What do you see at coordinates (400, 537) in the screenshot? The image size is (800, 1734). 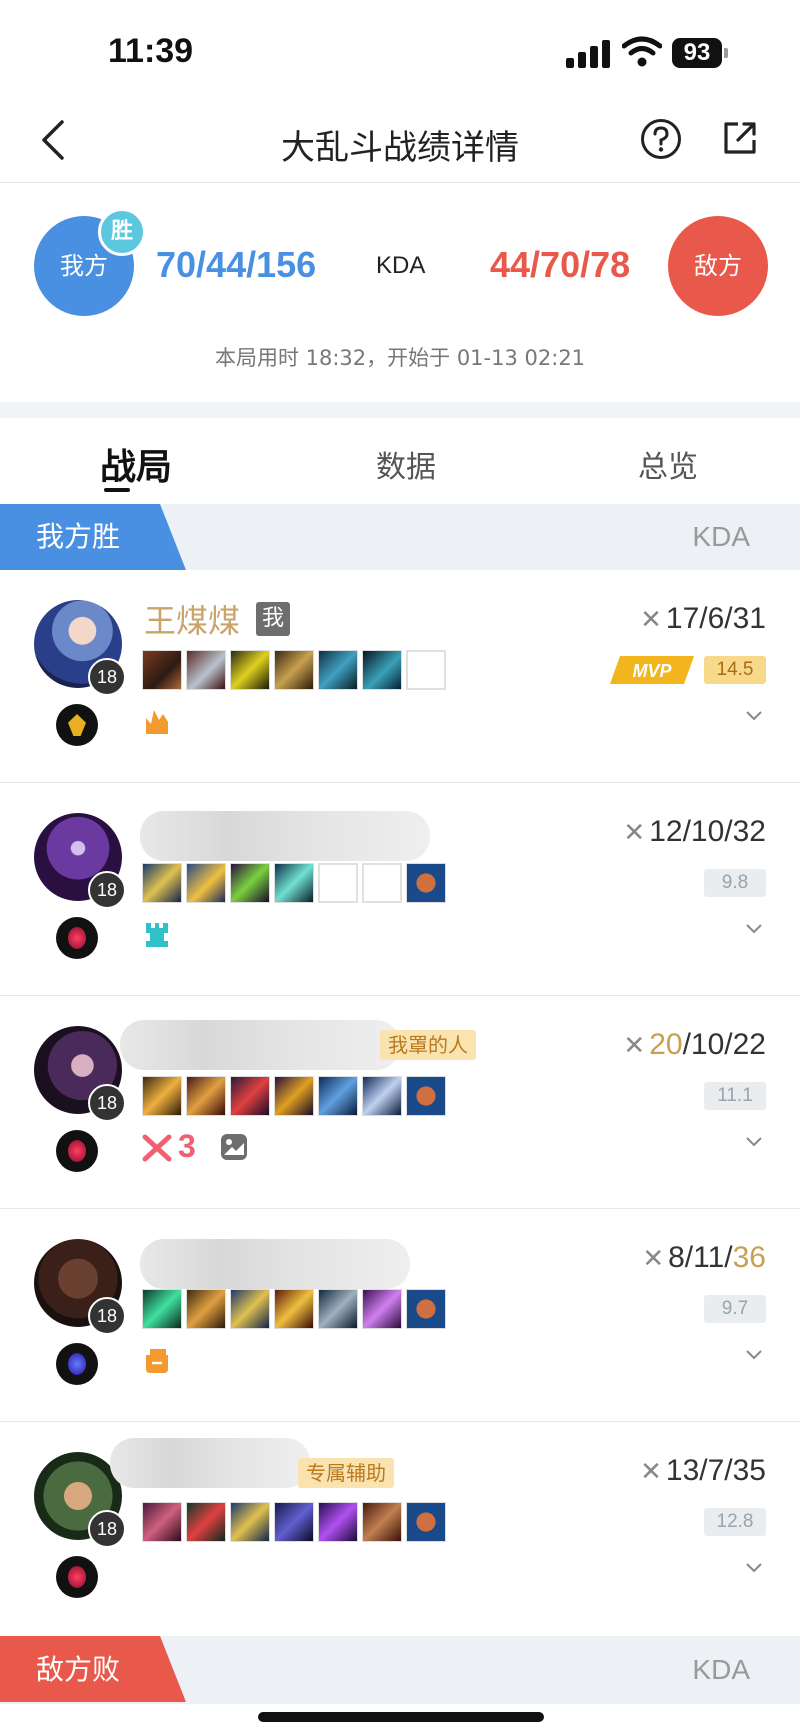 I see `our-team-header: 我方胜 KDA` at bounding box center [400, 537].